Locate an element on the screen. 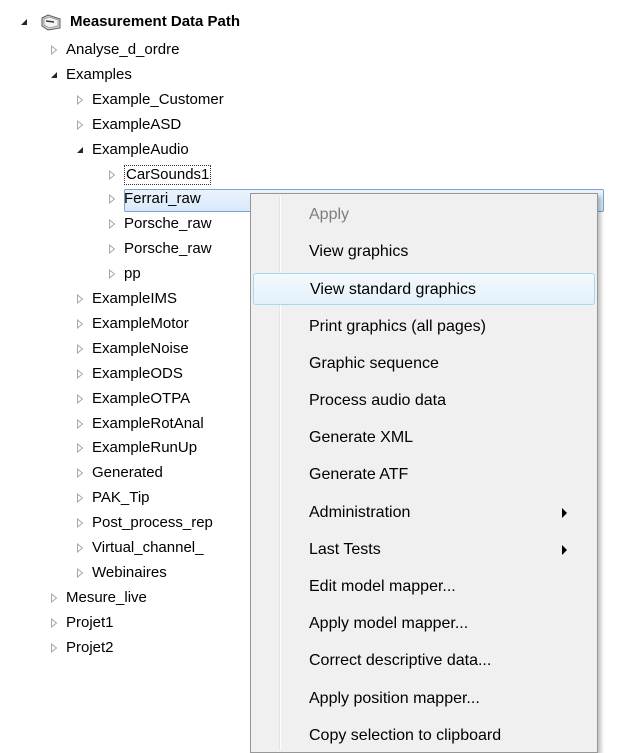 The width and height of the screenshot is (617, 753). menu-item-label: Print graphics (all pages) is located at coordinates (397, 326).